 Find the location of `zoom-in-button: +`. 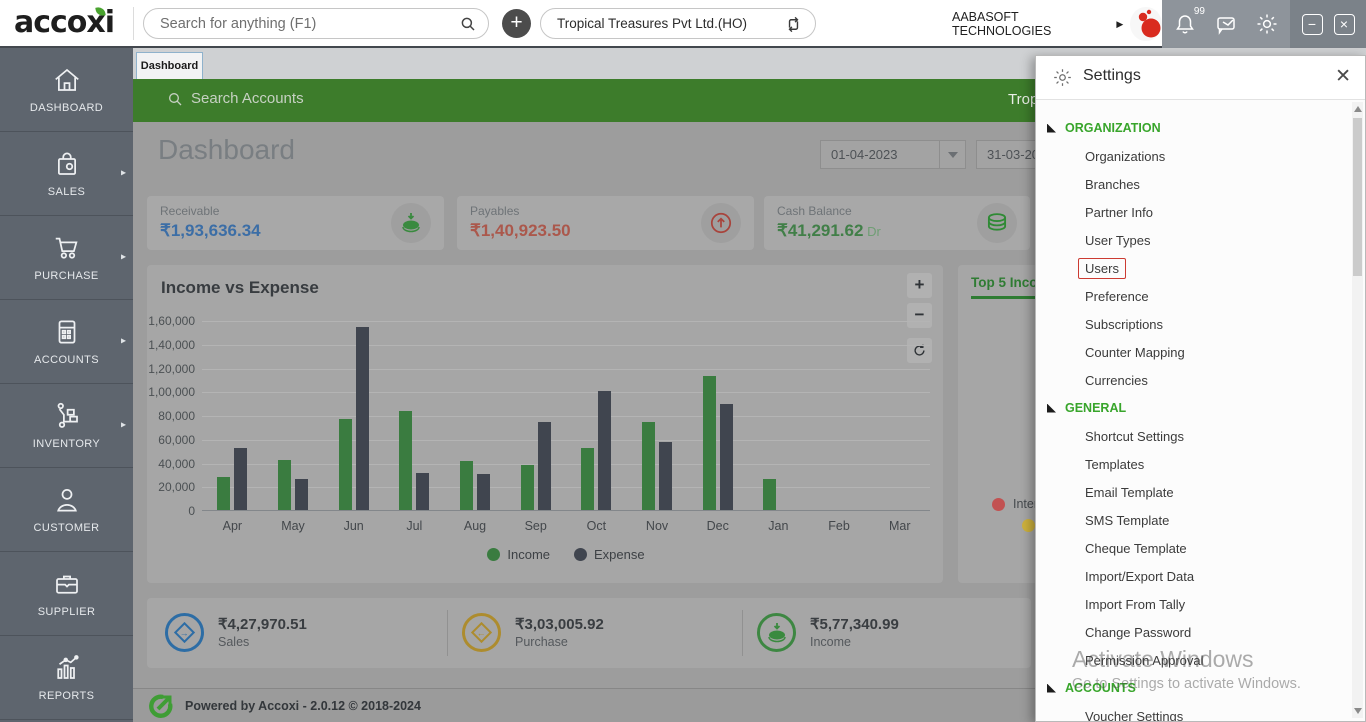

zoom-in-button: + is located at coordinates (919, 285).